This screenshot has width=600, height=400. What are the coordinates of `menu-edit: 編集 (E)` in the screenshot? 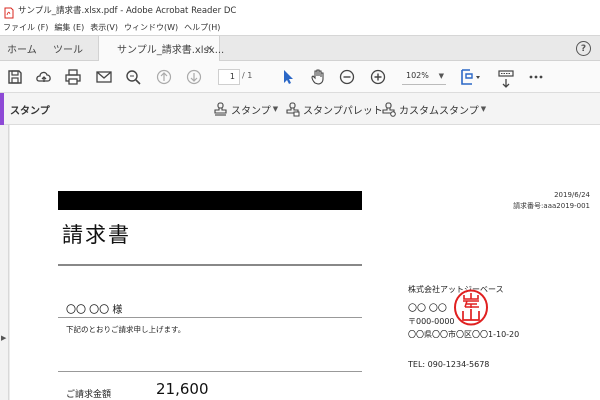 It's located at (69, 27).